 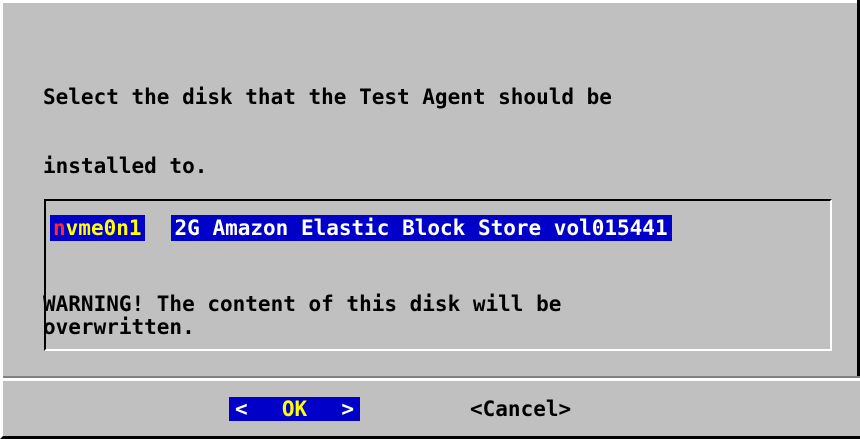 I want to click on ok-button-label: OK, so click(x=294, y=409).